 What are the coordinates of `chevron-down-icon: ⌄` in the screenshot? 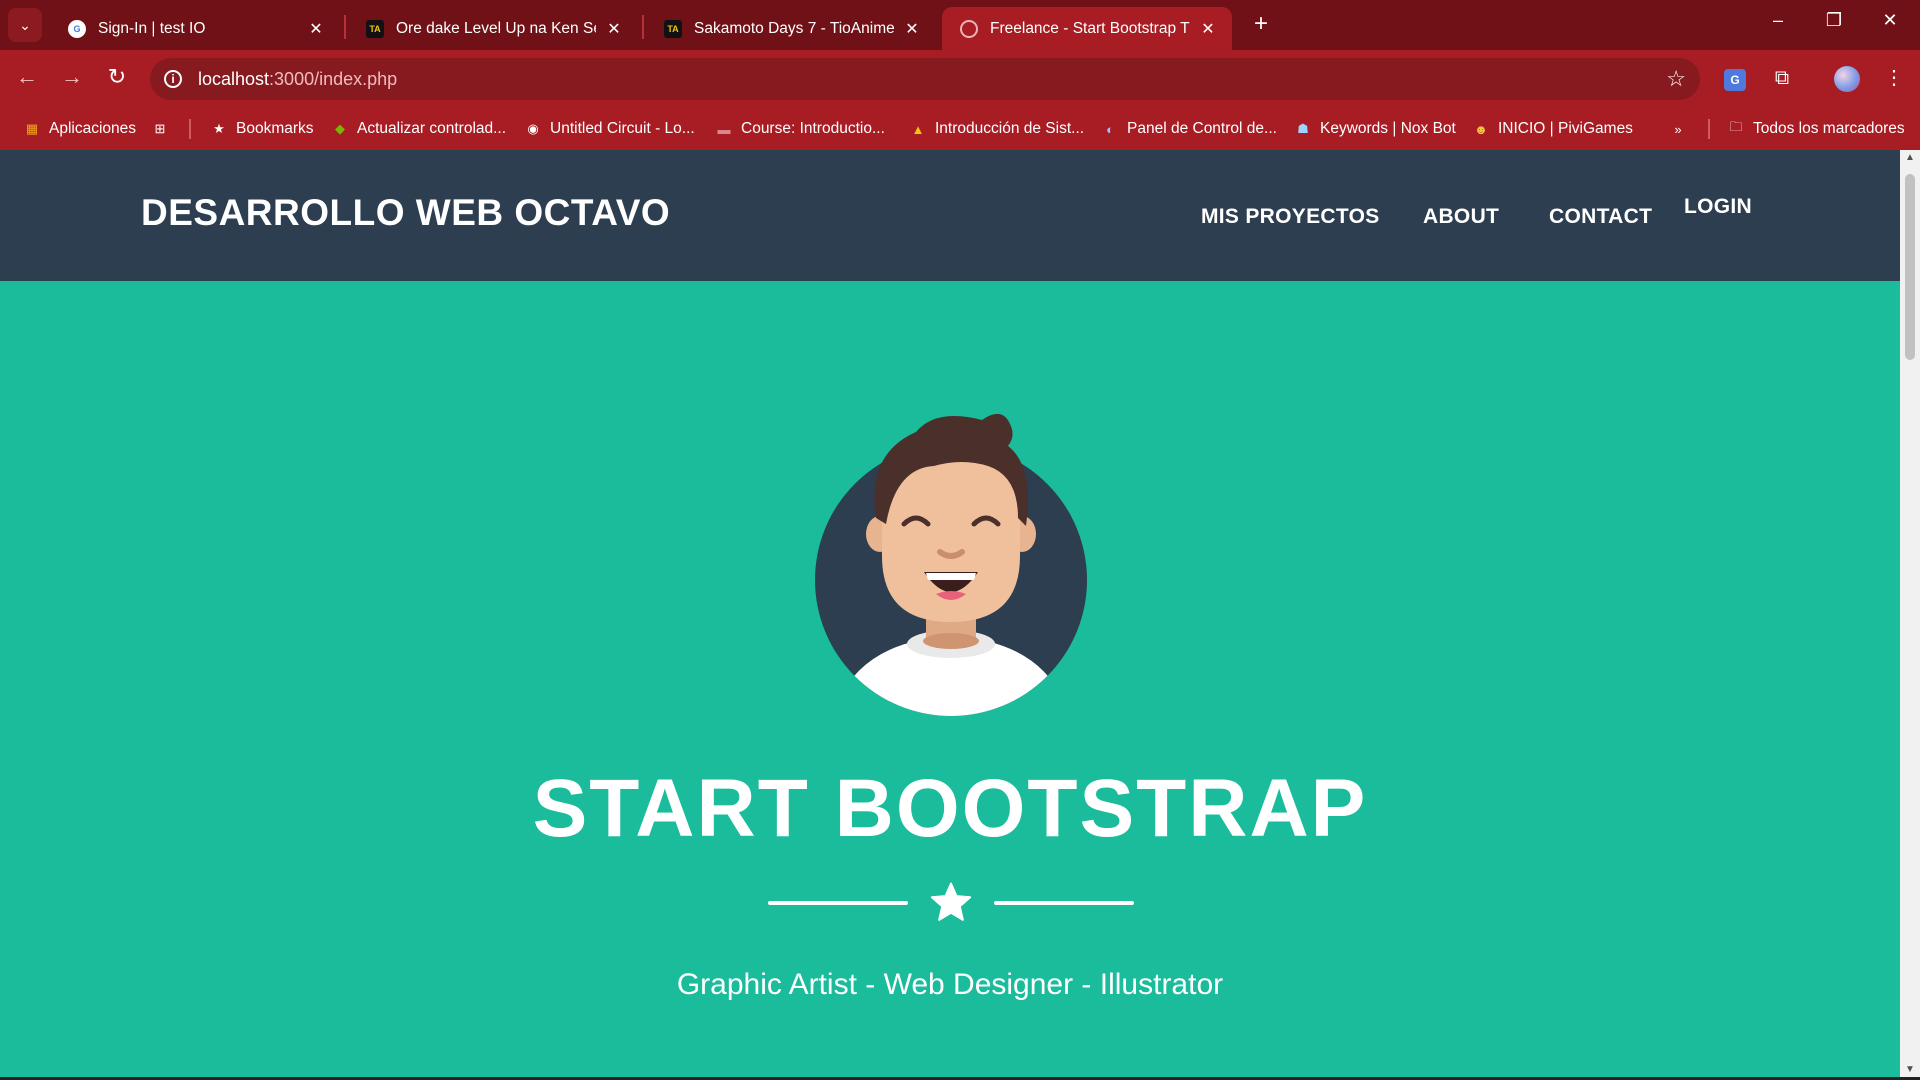 It's located at (25, 24).